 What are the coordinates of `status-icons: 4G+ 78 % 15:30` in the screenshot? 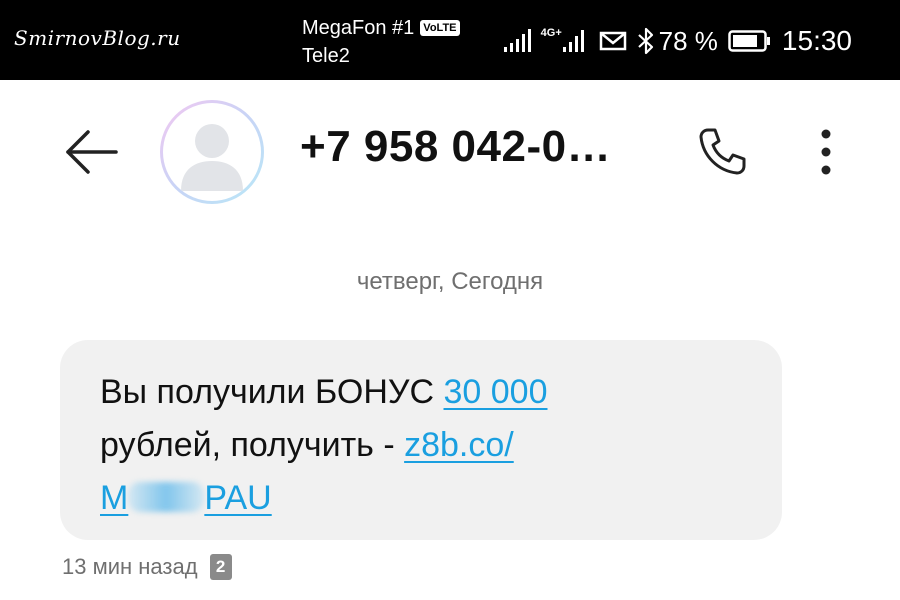 It's located at (677, 41).